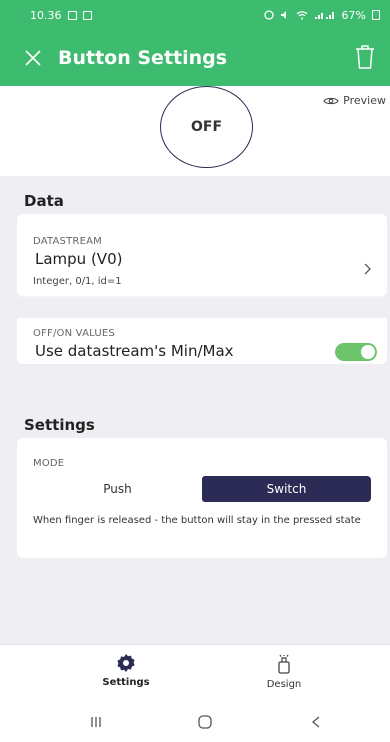  Describe the element at coordinates (44, 201) in the screenshot. I see `data-section-title: Data` at that location.